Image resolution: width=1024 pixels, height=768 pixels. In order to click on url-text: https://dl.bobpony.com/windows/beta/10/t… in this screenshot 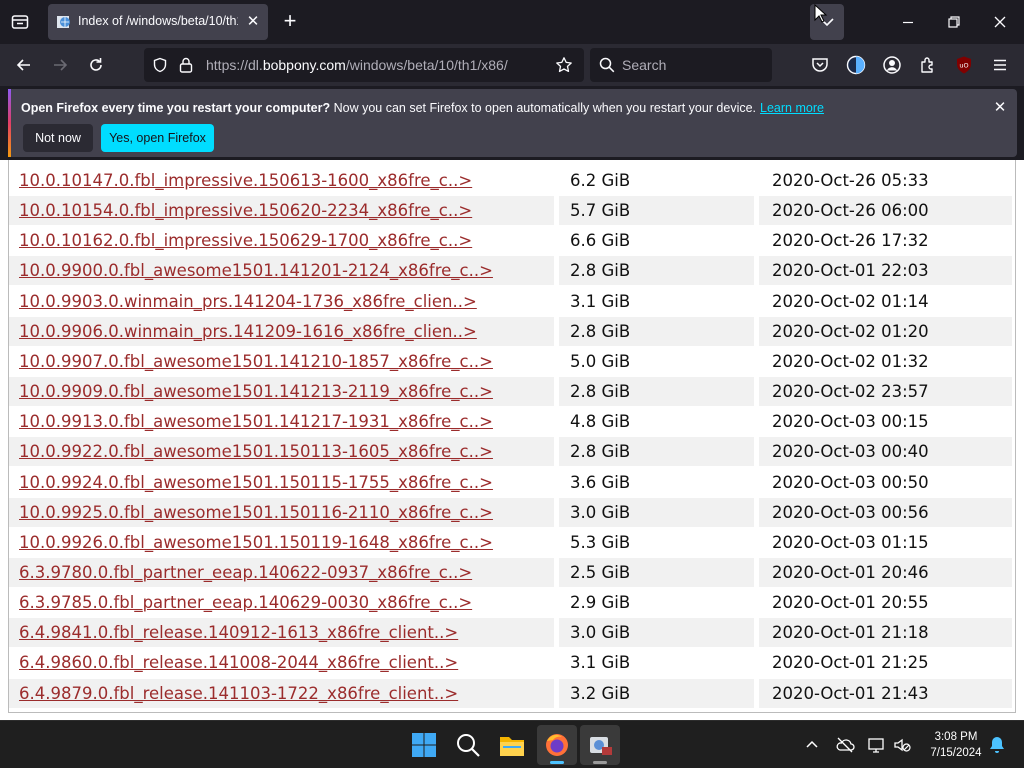, I will do `click(357, 65)`.